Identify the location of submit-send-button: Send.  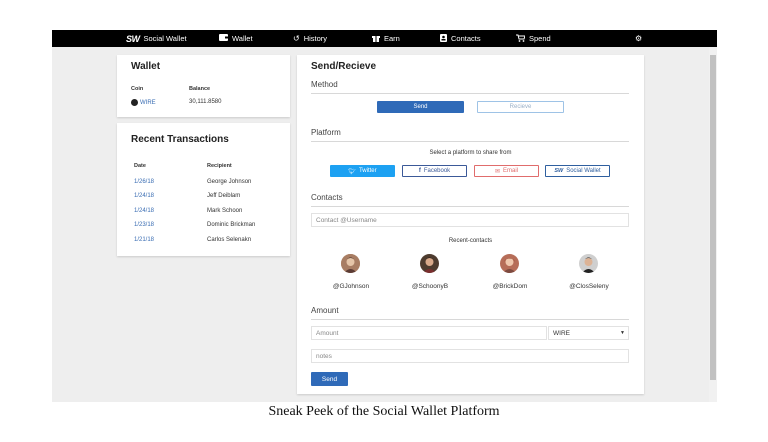
(329, 379).